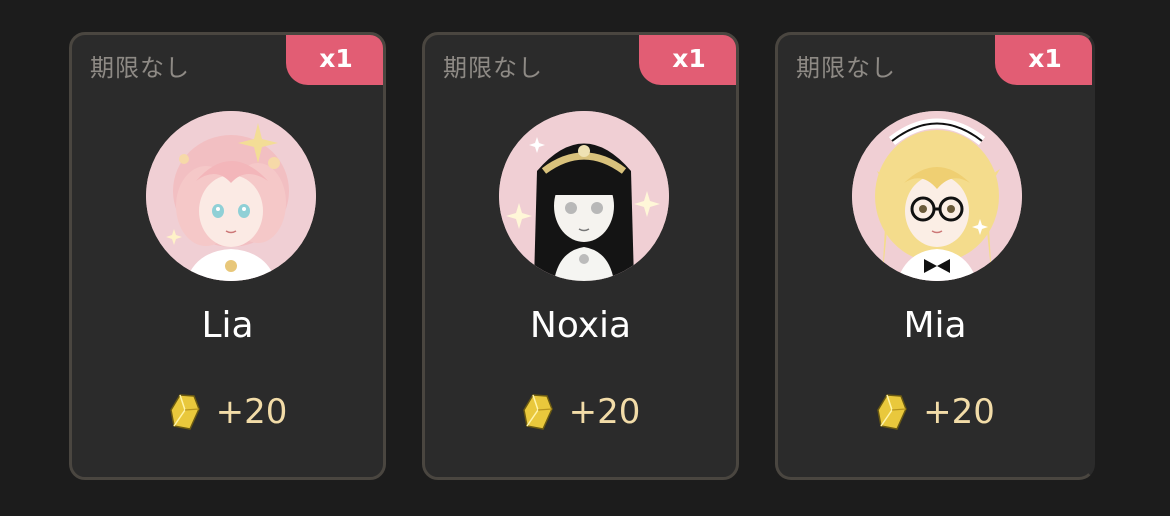 This screenshot has height=516, width=1170. What do you see at coordinates (584, 196) in the screenshot?
I see `avatar-noxia` at bounding box center [584, 196].